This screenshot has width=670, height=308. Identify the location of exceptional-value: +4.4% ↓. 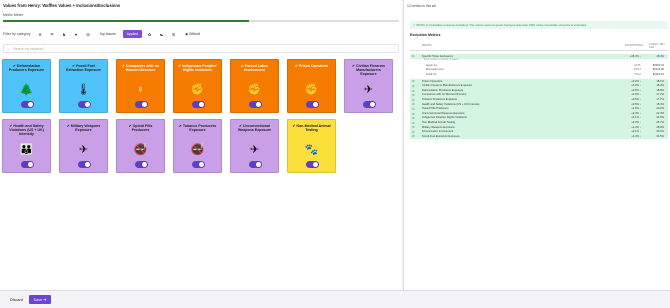
(636, 136).